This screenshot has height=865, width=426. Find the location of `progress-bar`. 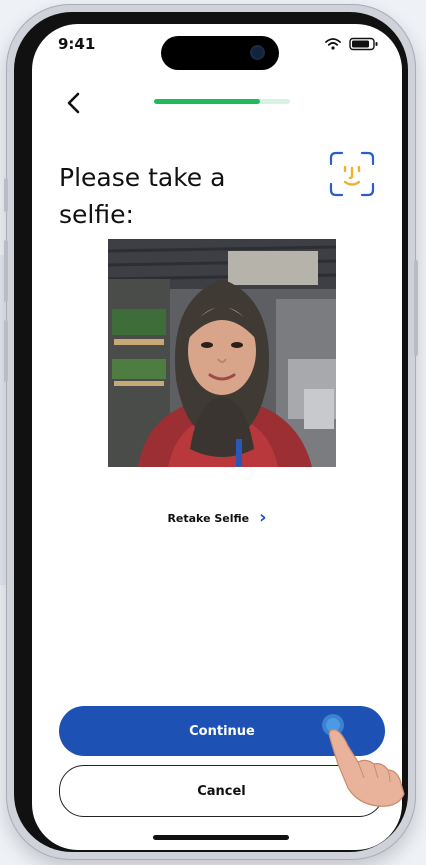

progress-bar is located at coordinates (222, 101).